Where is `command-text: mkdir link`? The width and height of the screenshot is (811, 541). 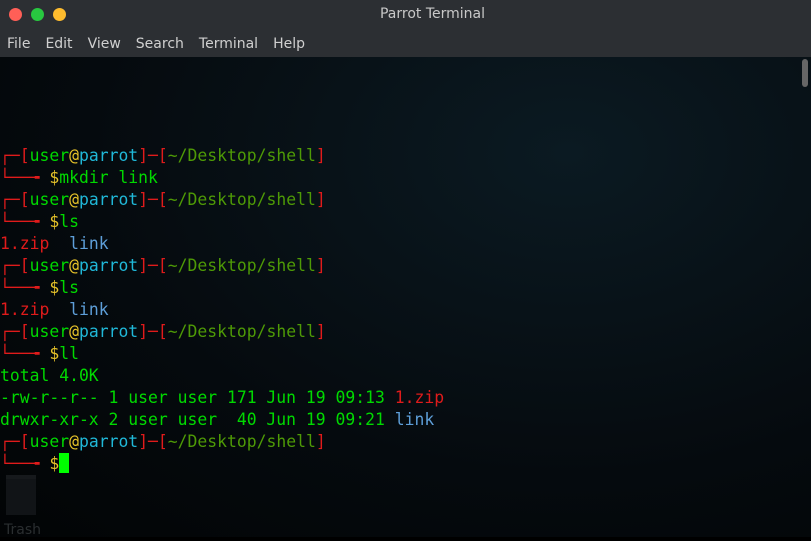 command-text: mkdir link is located at coordinates (108, 177).